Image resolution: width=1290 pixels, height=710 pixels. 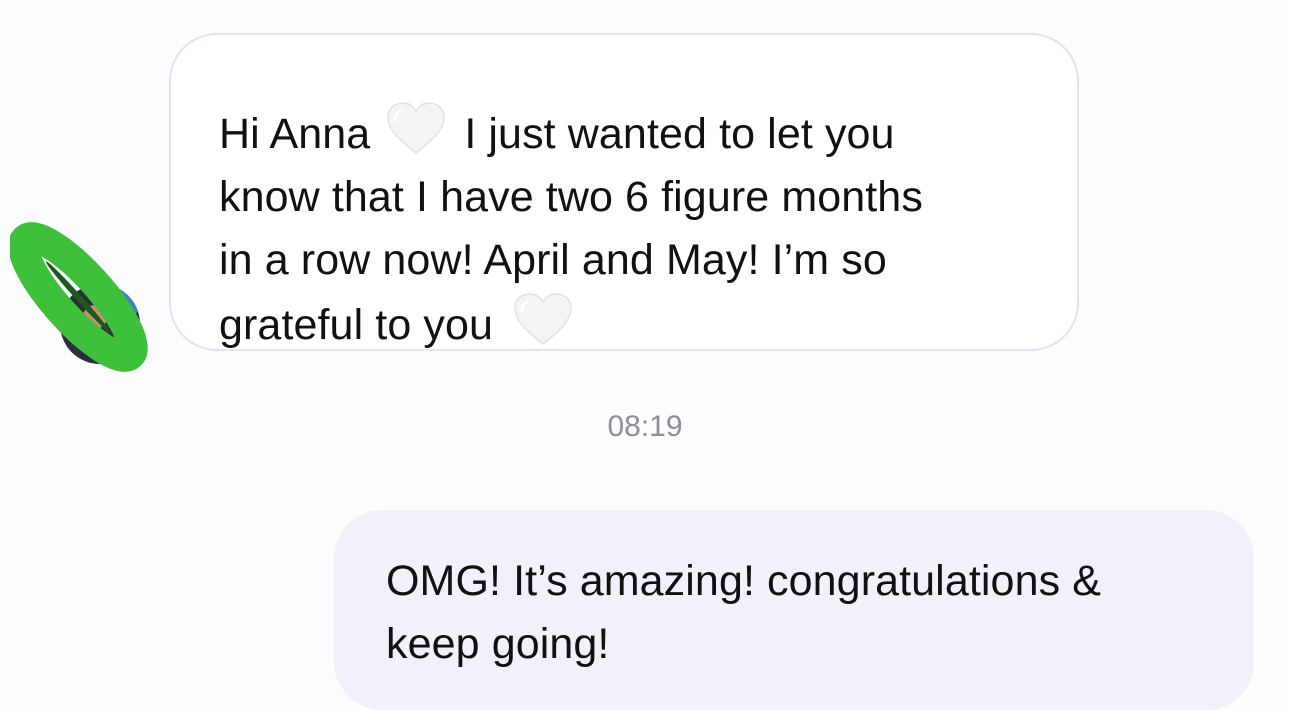 What do you see at coordinates (498, 644) in the screenshot?
I see `message-line: keep going!` at bounding box center [498, 644].